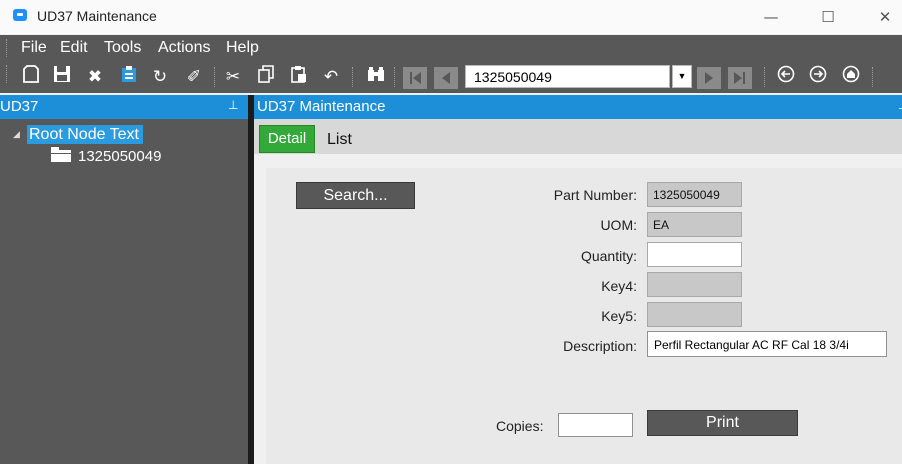 The height and width of the screenshot is (464, 902). What do you see at coordinates (62, 77) in the screenshot?
I see `save-icon` at bounding box center [62, 77].